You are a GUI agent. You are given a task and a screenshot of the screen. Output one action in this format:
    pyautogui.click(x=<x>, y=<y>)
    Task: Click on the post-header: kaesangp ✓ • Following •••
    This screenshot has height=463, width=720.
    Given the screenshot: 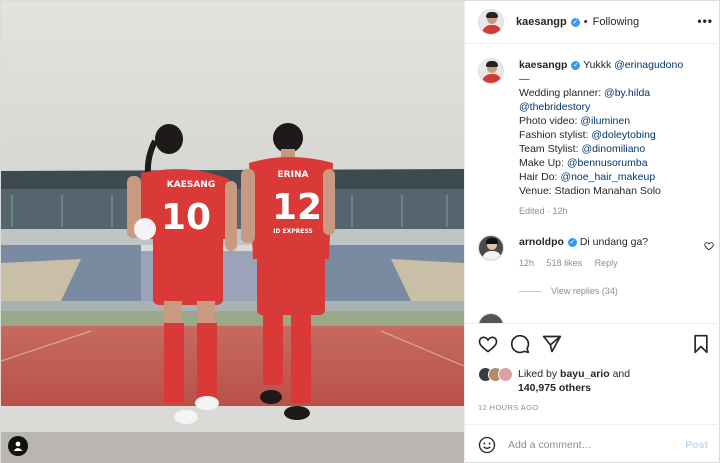 What is the action you would take?
    pyautogui.click(x=592, y=22)
    